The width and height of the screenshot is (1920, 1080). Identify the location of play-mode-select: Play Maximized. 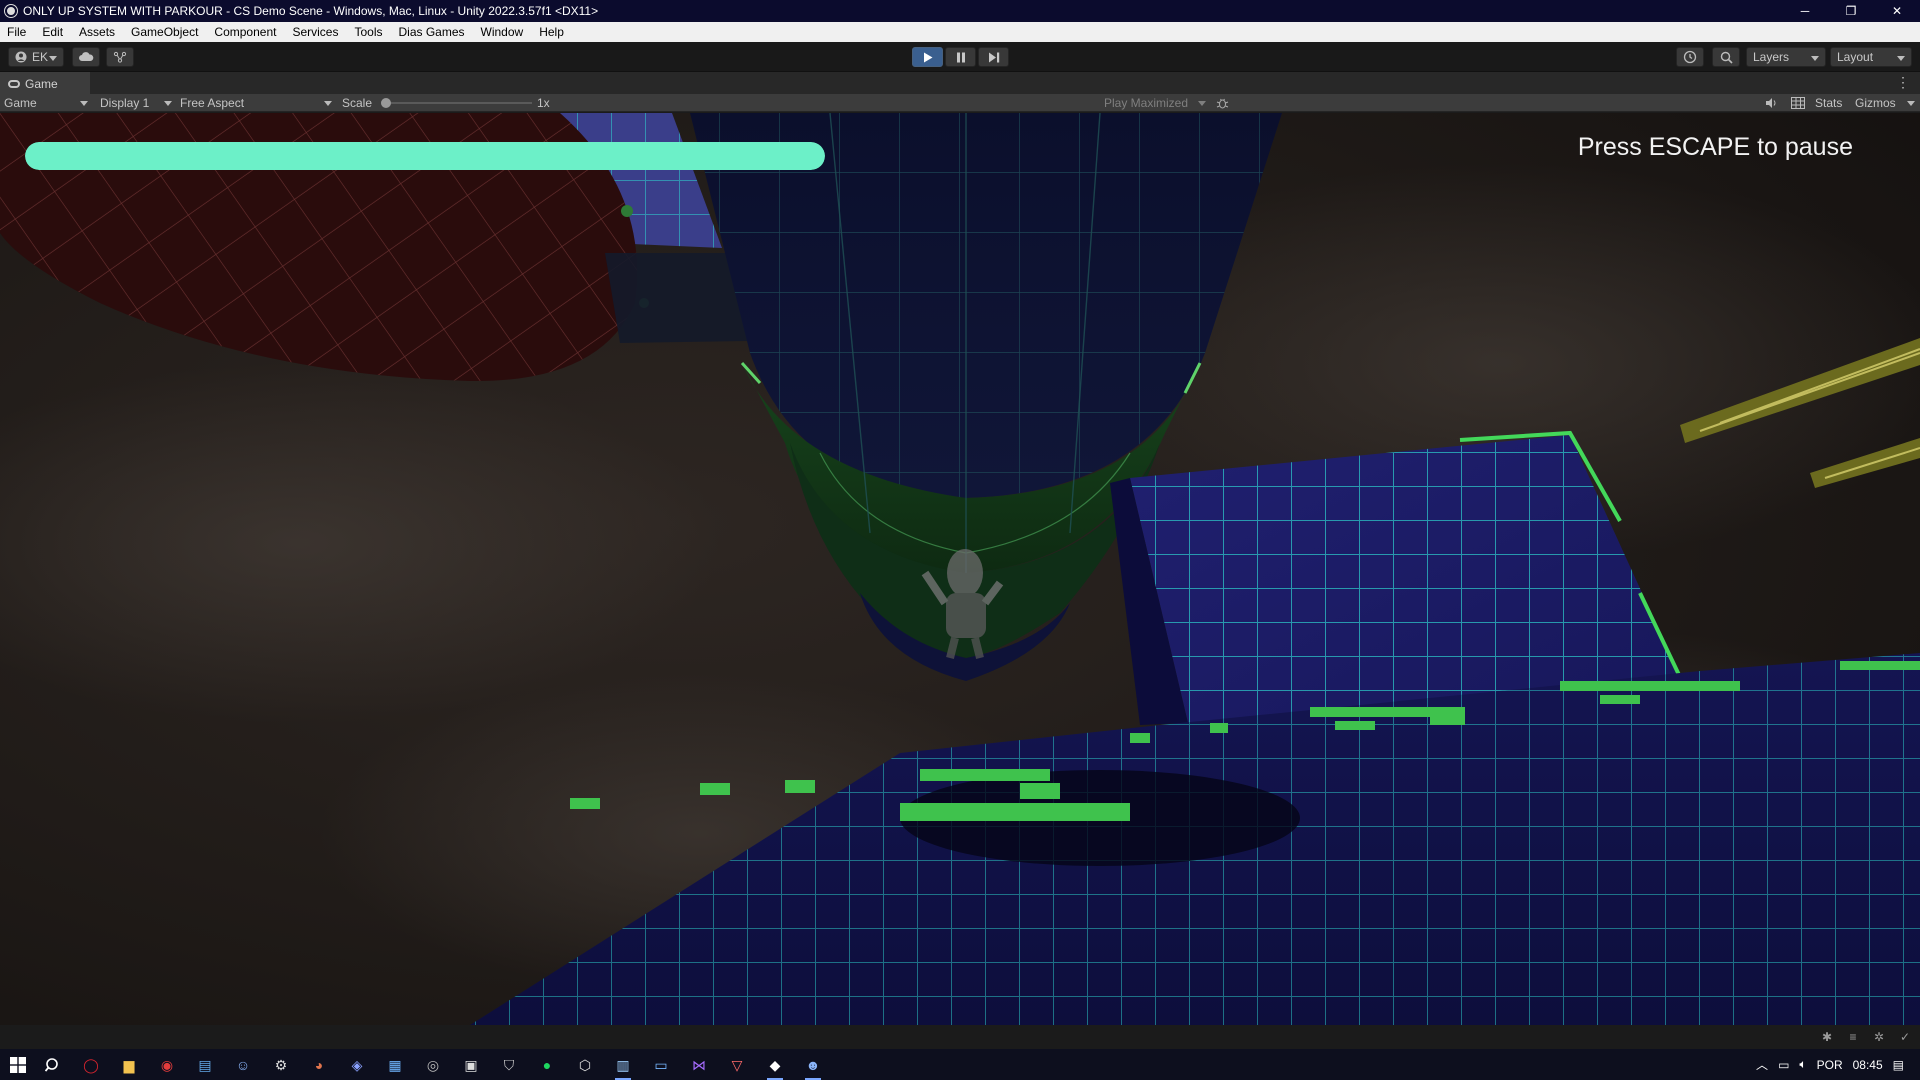
(1156, 103).